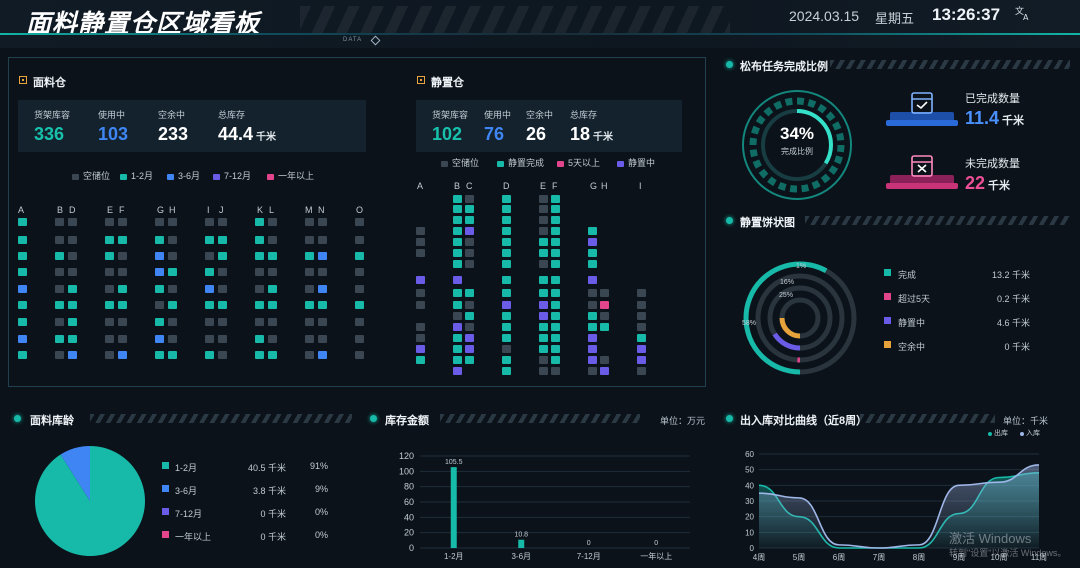 This screenshot has width=1080, height=568. What do you see at coordinates (749, 470) in the screenshot?
I see `y-tick-label: 50` at bounding box center [749, 470].